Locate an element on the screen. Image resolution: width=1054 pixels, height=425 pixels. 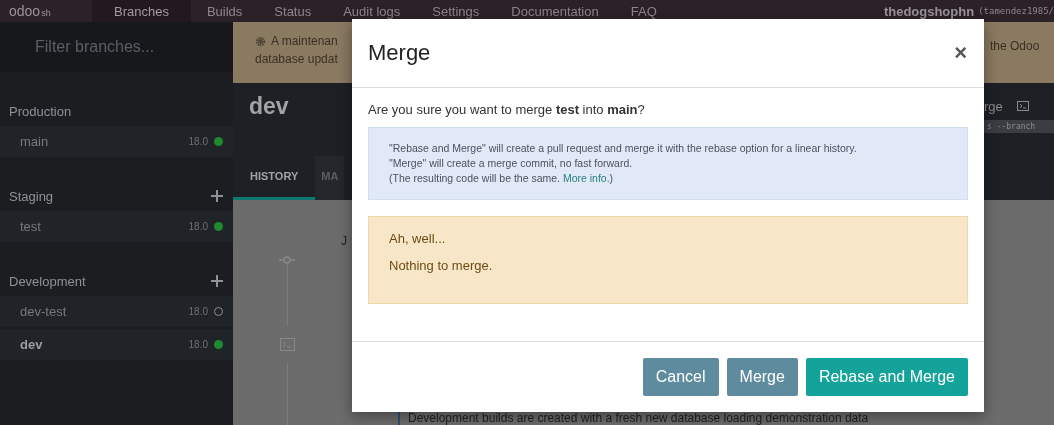
warning-message: Nothing to merge. is located at coordinates (441, 265).